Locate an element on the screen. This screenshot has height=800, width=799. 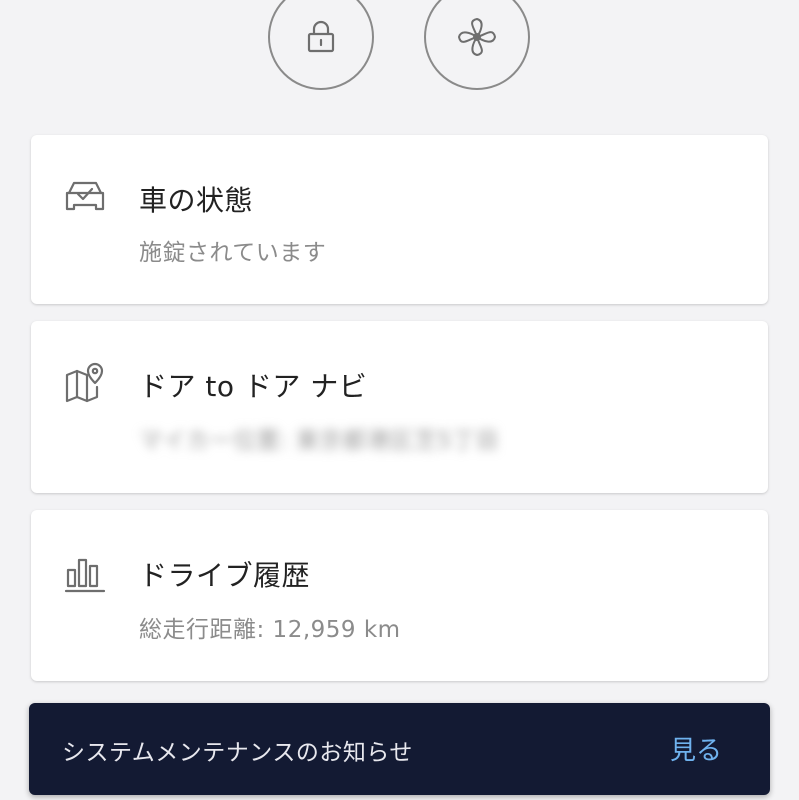
climate-button is located at coordinates (477, 45).